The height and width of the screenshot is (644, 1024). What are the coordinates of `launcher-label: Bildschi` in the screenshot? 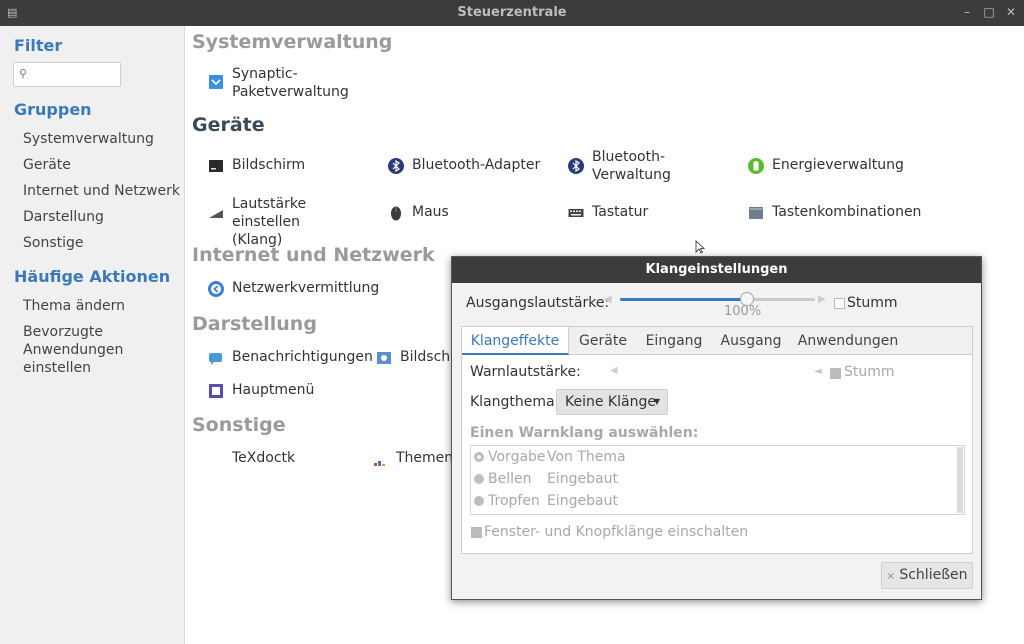 It's located at (425, 357).